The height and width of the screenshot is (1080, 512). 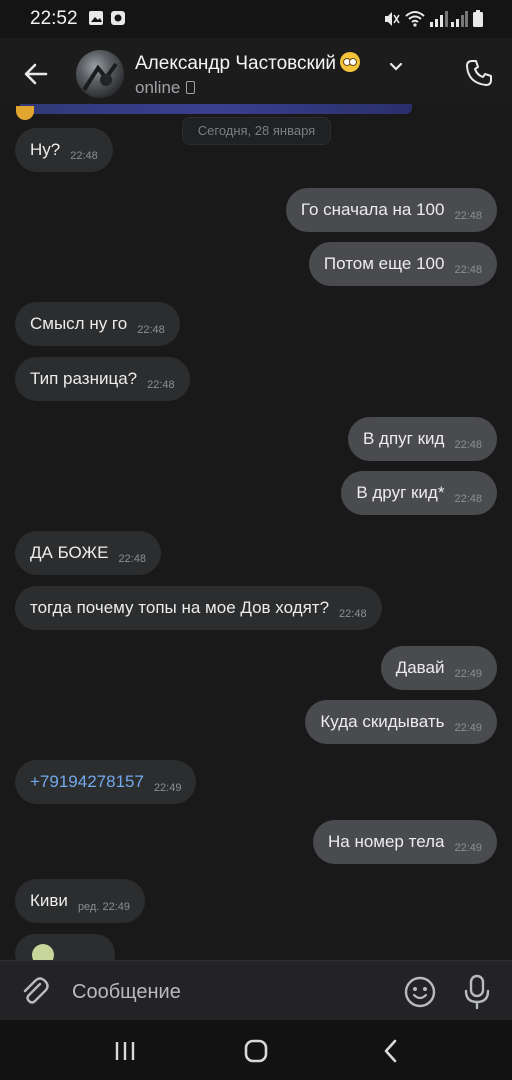 What do you see at coordinates (69, 552) in the screenshot?
I see `message-text: ДА БОЖЕ` at bounding box center [69, 552].